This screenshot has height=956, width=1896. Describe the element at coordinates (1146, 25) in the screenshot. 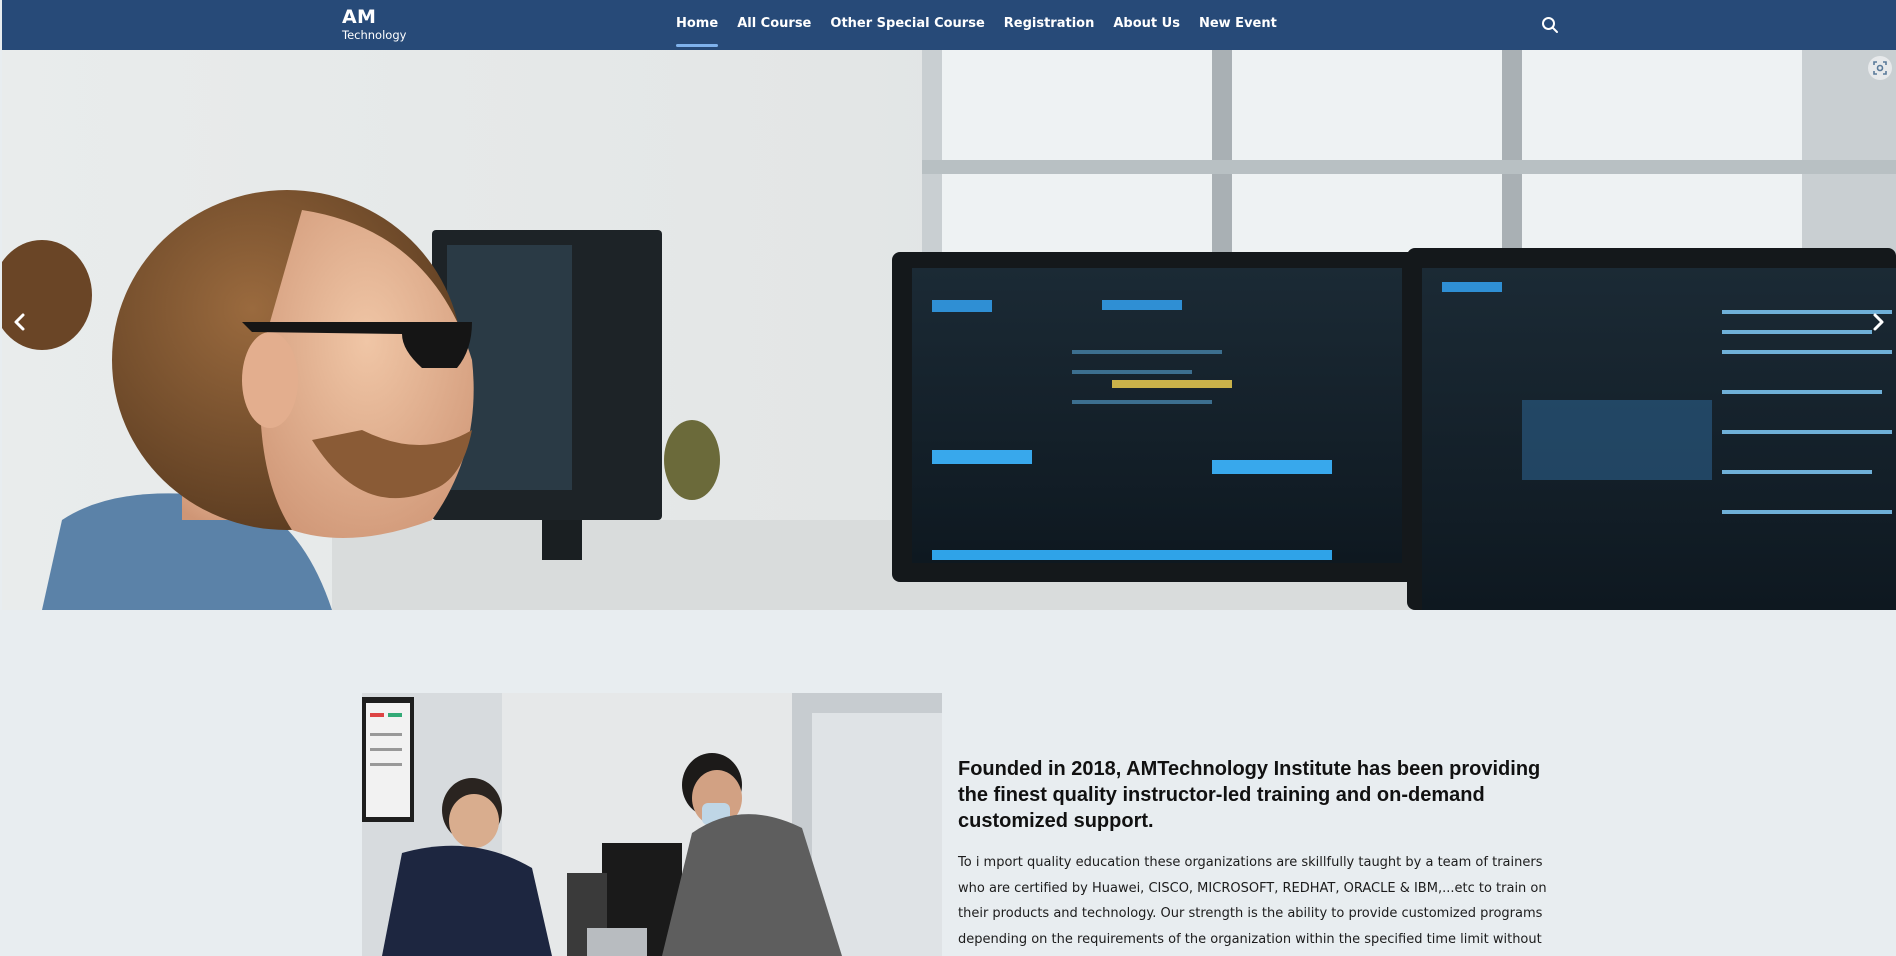

I see `nav-item-about-us: About Us` at that location.